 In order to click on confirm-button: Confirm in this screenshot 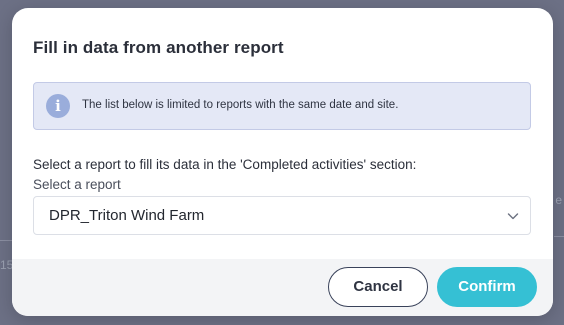, I will do `click(487, 287)`.